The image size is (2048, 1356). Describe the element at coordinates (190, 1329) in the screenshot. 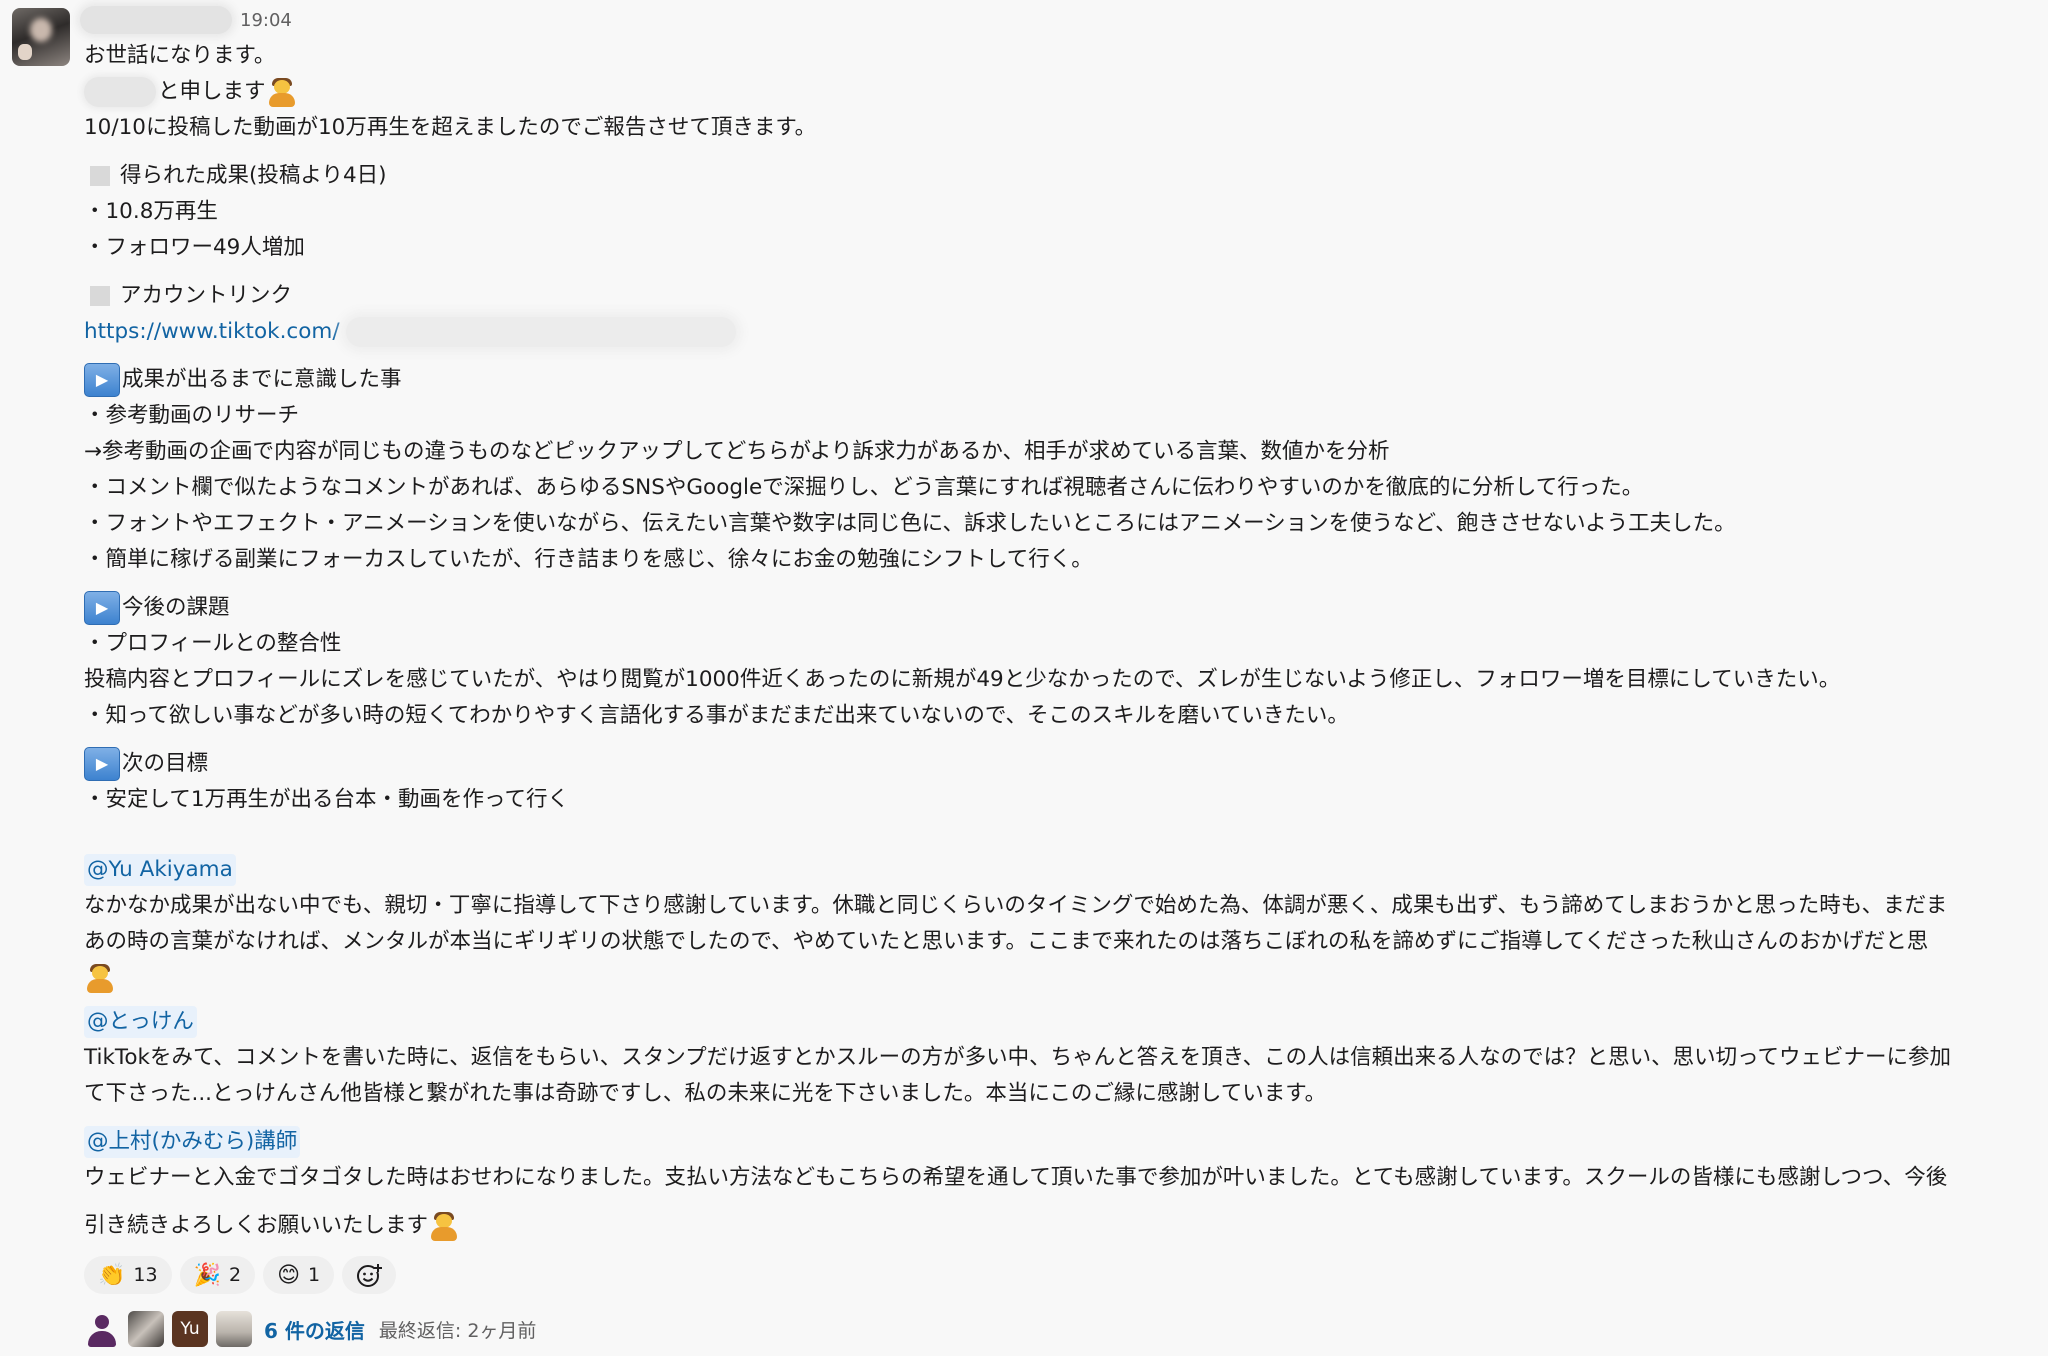

I see `reply-avatar-initials: Yu` at that location.